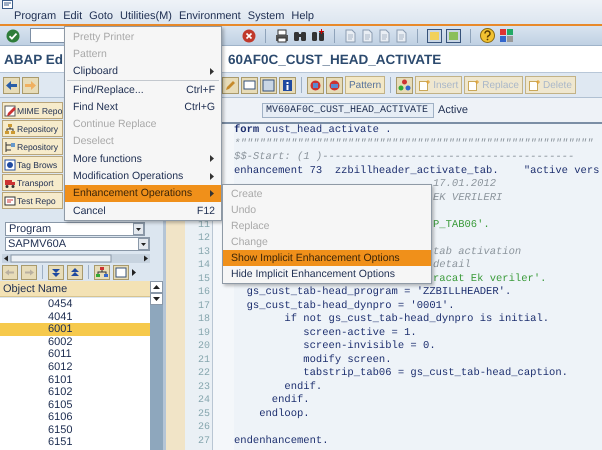 The width and height of the screenshot is (602, 450). What do you see at coordinates (416, 319) in the screenshot?
I see `code-line: if not gs_cust_tab-head_dynpro is initial.` at bounding box center [416, 319].